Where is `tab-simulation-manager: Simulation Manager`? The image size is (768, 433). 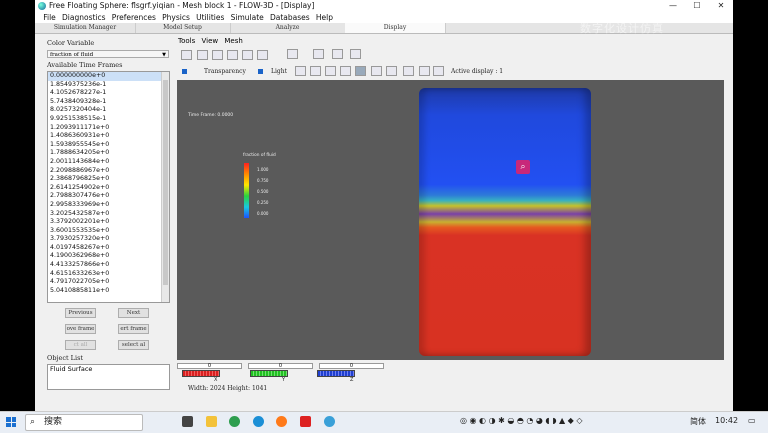
tab-simulation-manager: Simulation Manager is located at coordinates (85, 28).